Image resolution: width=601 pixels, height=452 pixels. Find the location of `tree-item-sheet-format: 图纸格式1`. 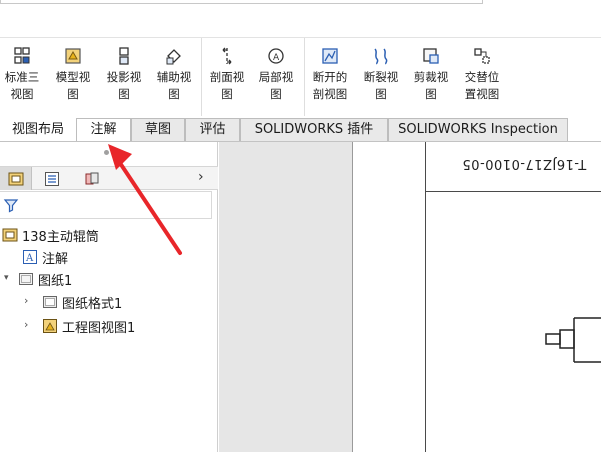

tree-item-sheet-format: 图纸格式1 is located at coordinates (82, 302).